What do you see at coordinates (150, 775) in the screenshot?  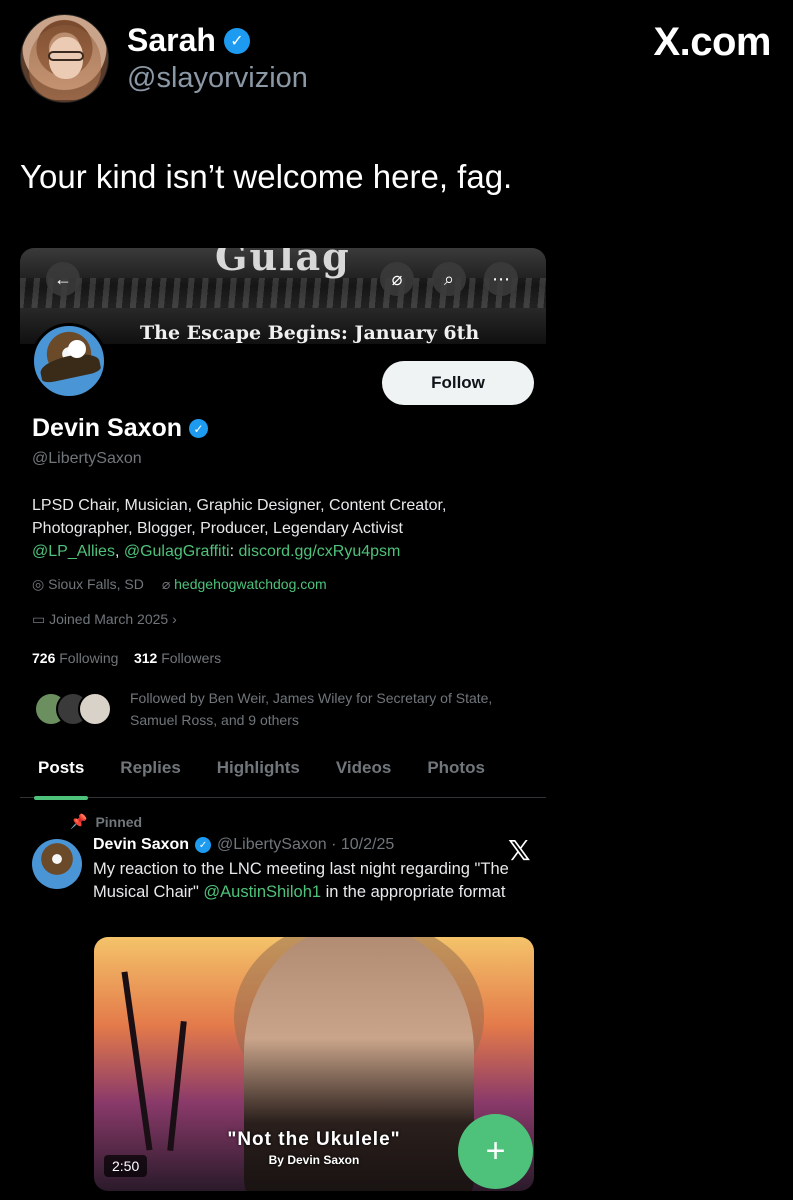 I see `tab-replies: Replies` at bounding box center [150, 775].